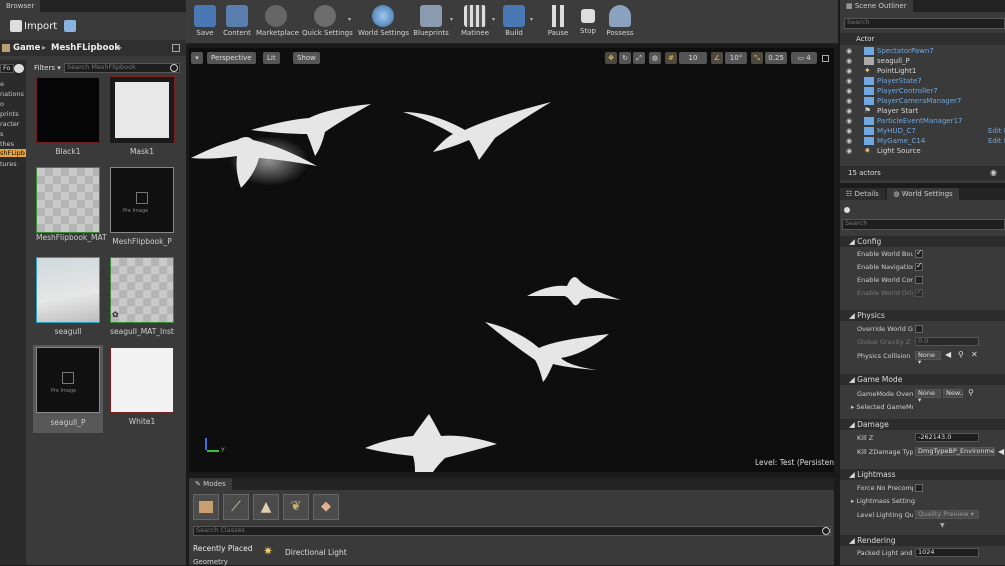  Describe the element at coordinates (947, 437) in the screenshot. I see `kill-z-input: -262143.0` at that location.